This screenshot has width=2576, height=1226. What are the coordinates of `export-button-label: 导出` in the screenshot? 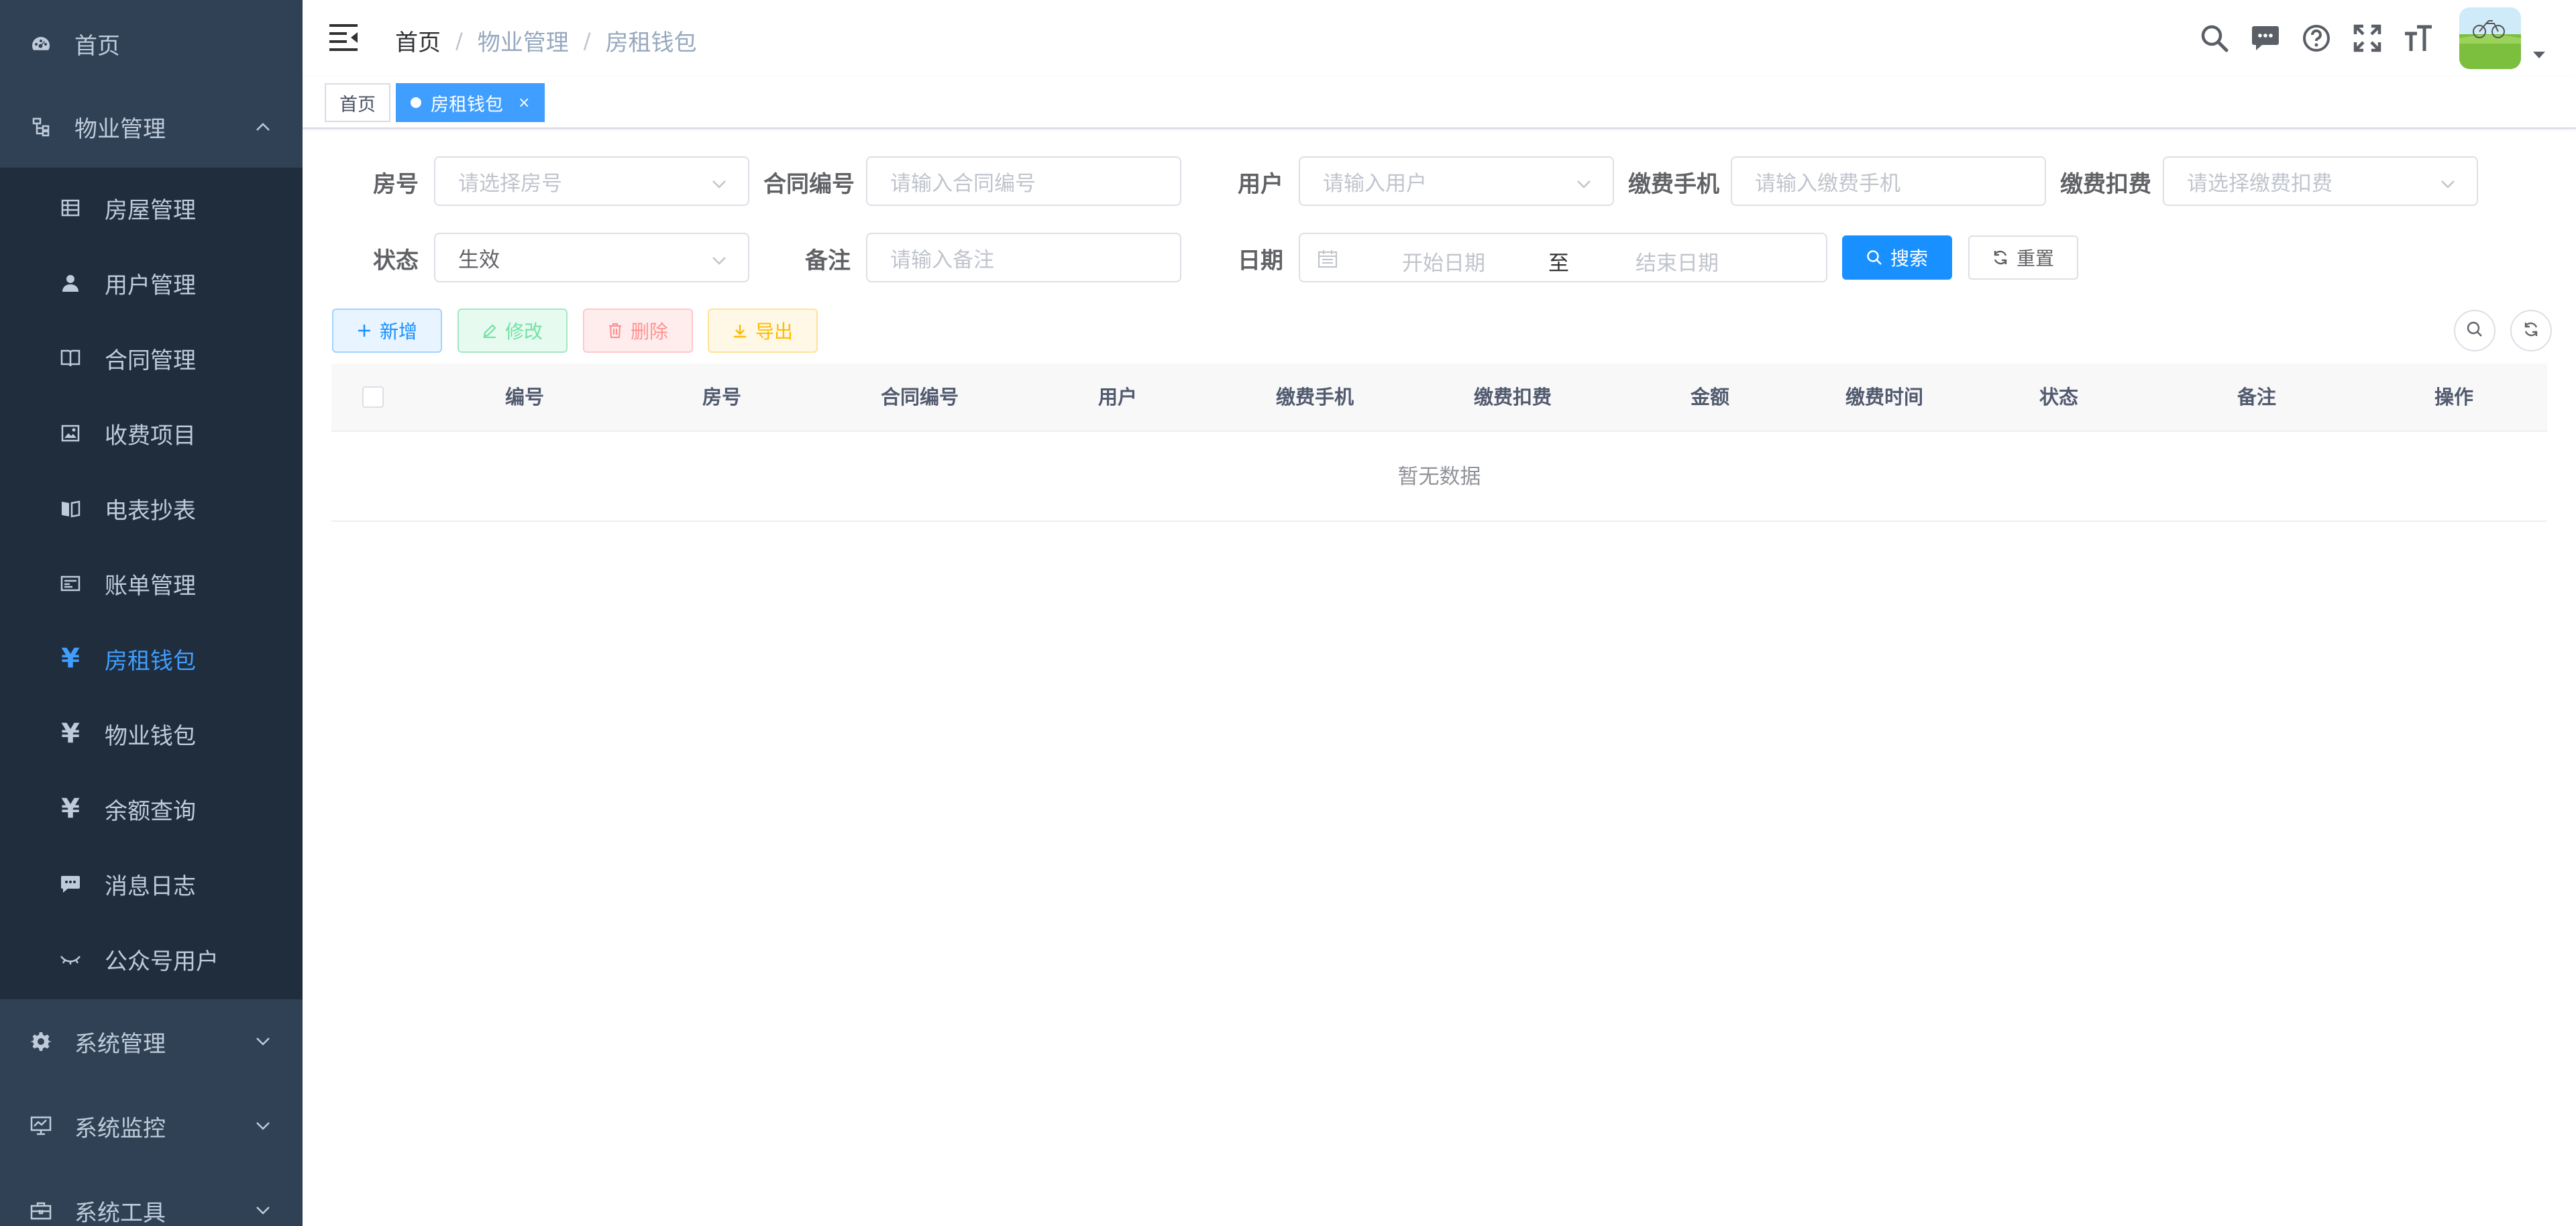 It's located at (774, 332).